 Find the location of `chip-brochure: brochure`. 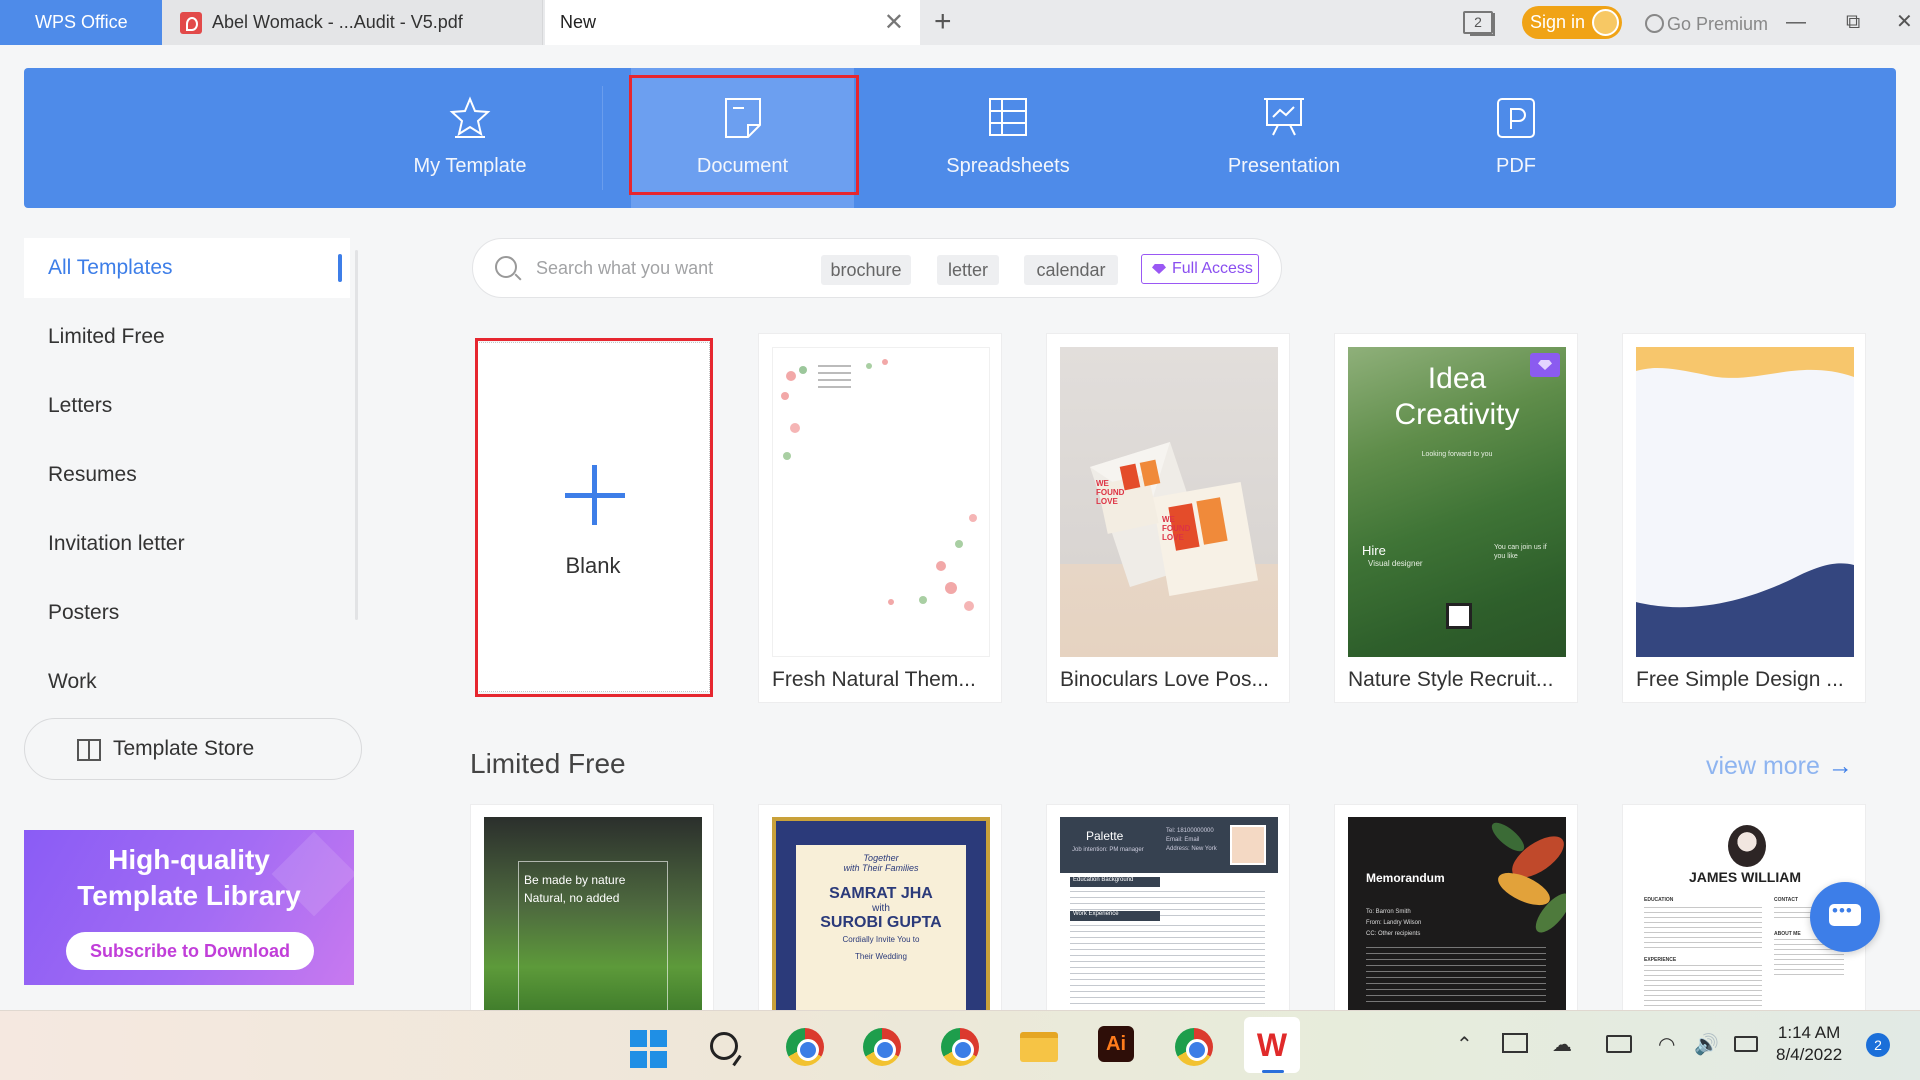

chip-brochure: brochure is located at coordinates (866, 270).